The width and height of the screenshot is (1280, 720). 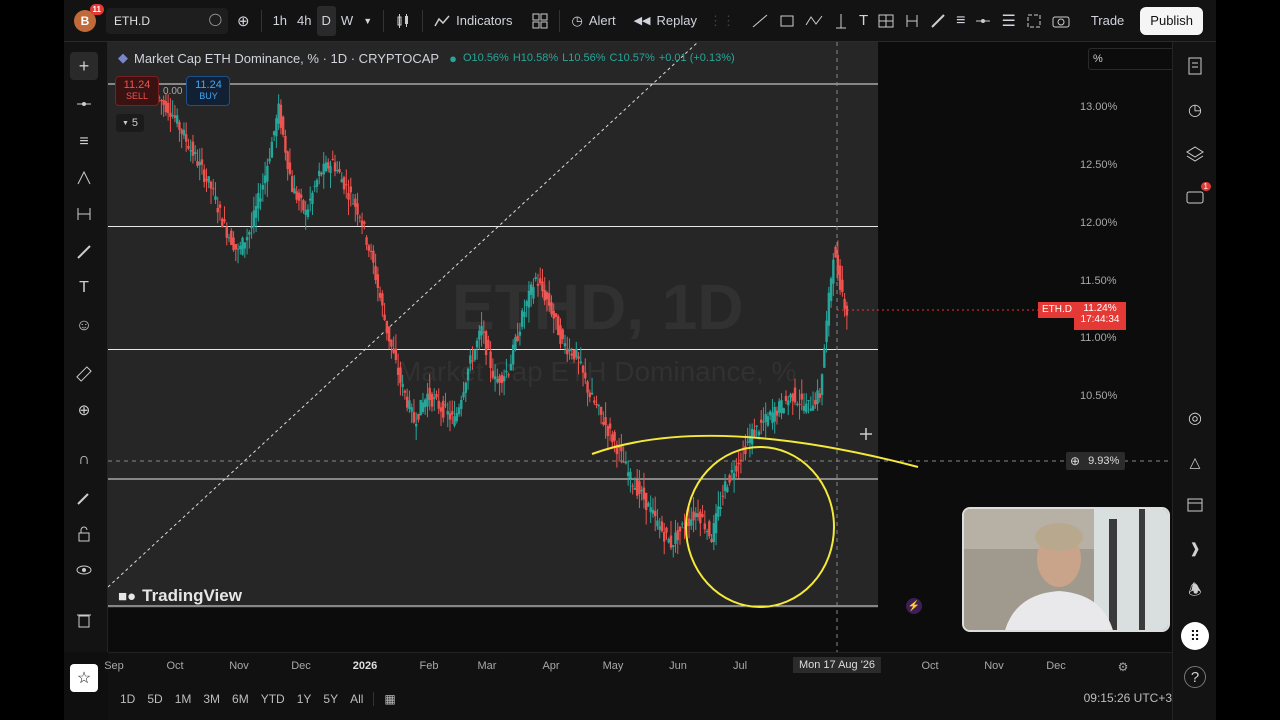 I want to click on lines-icon: ≡, so click(x=960, y=21).